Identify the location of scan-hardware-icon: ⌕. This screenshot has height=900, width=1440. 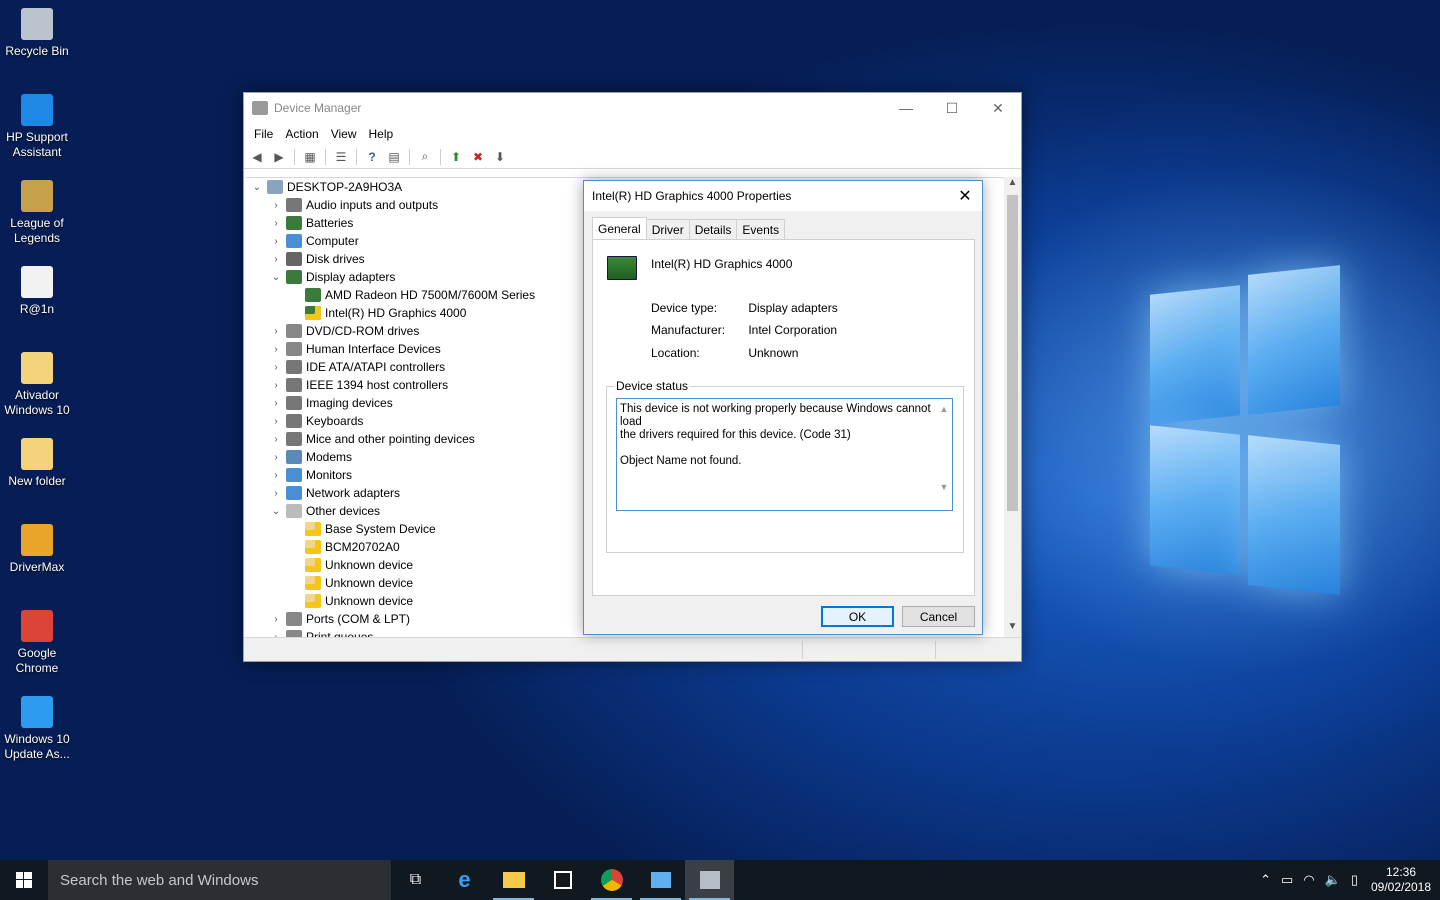
(425, 157).